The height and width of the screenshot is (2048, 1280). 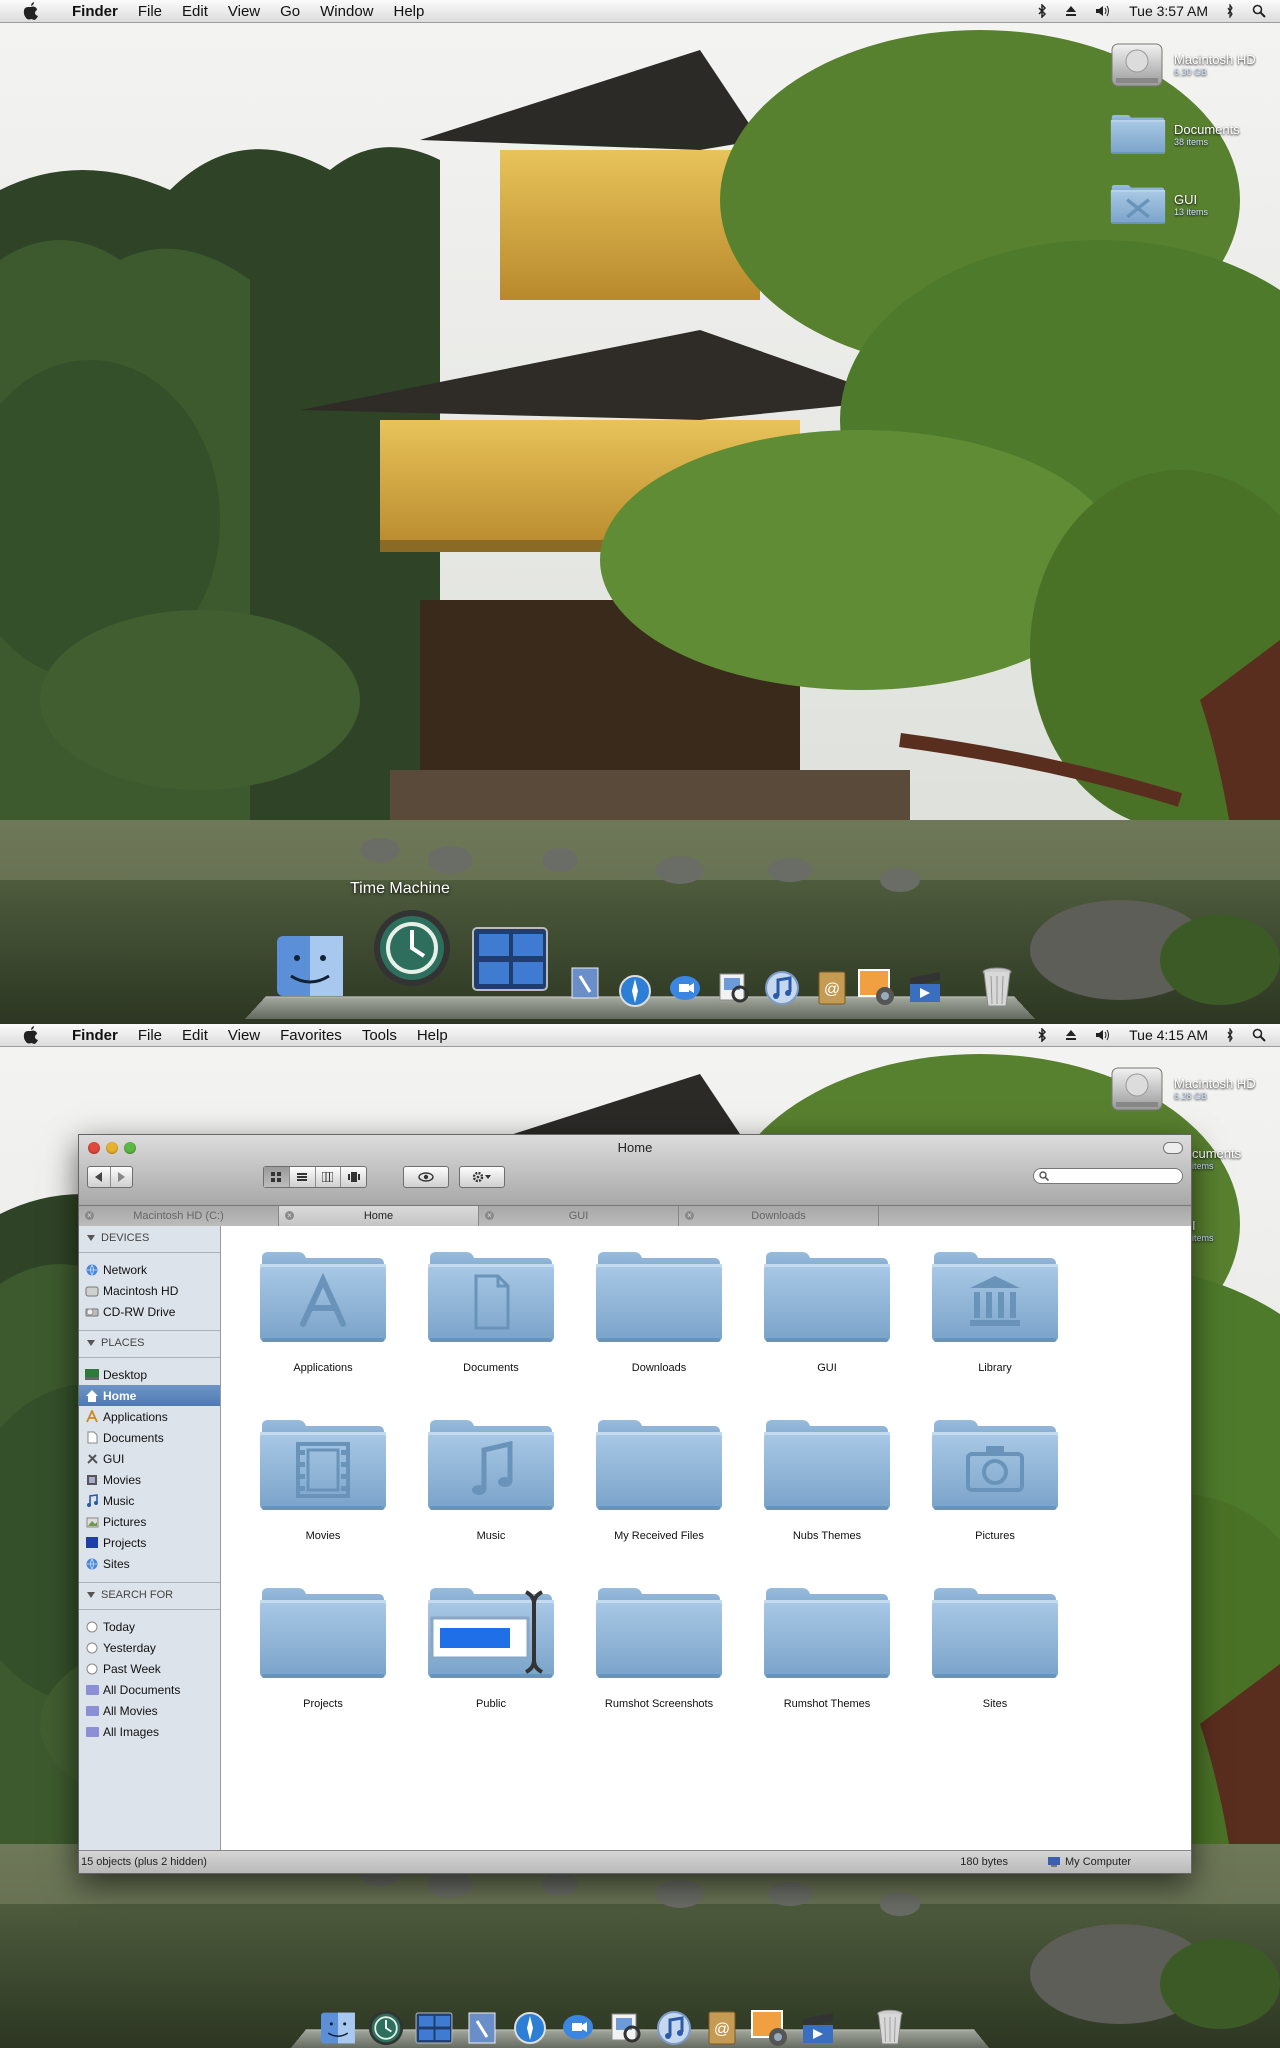 What do you see at coordinates (1103, 1035) in the screenshot?
I see `volume-icon` at bounding box center [1103, 1035].